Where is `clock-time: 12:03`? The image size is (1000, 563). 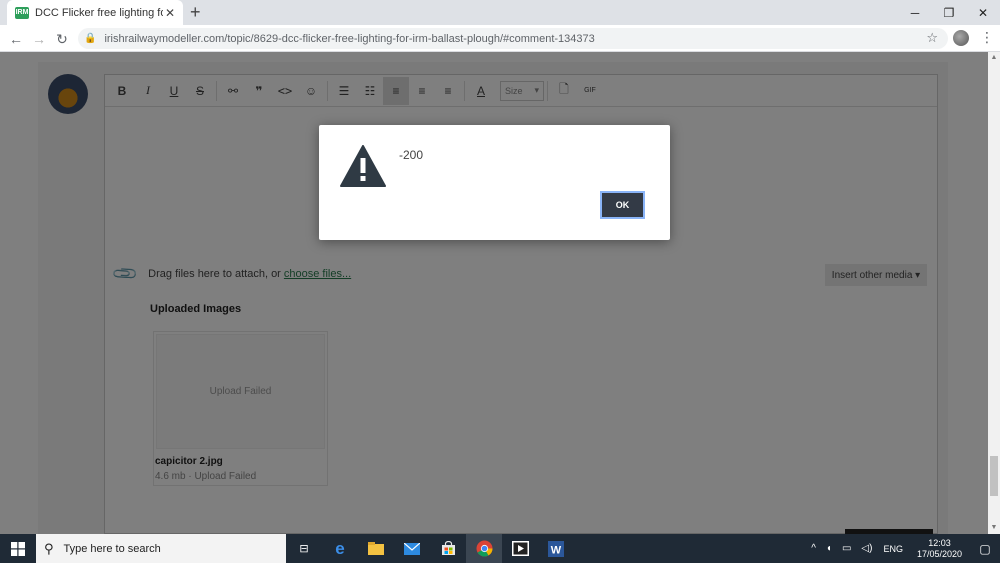 clock-time: 12:03 is located at coordinates (939, 542).